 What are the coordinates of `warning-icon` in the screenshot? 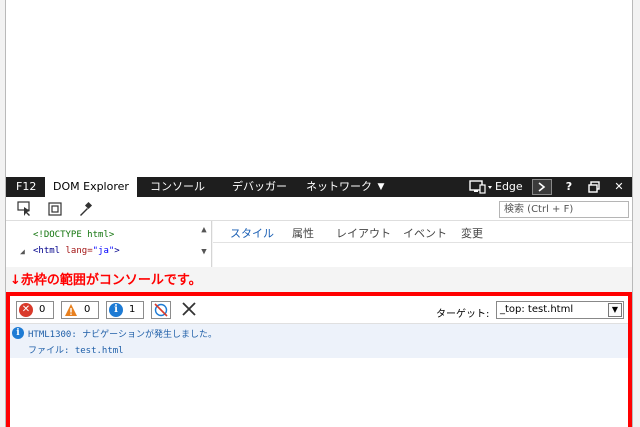 It's located at (71, 310).